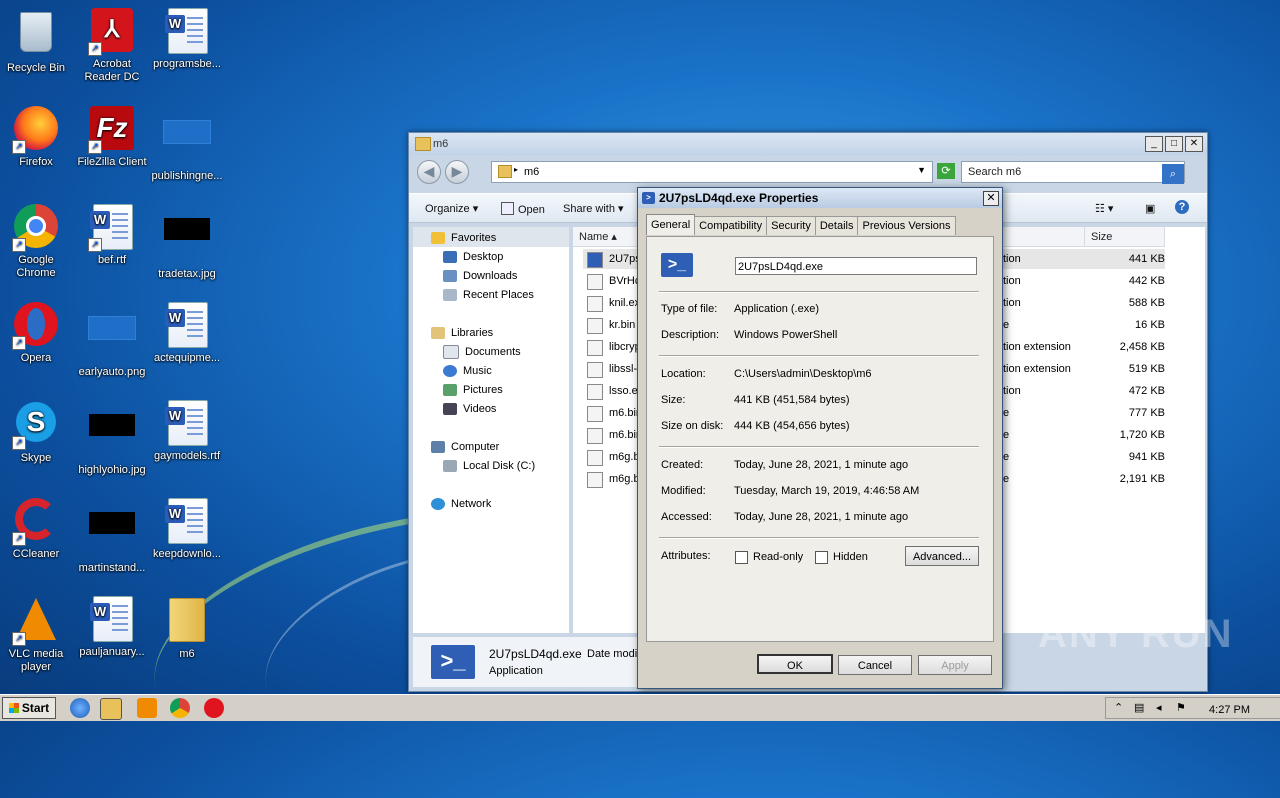  I want to click on file-size: 519 KB, so click(1146, 369).